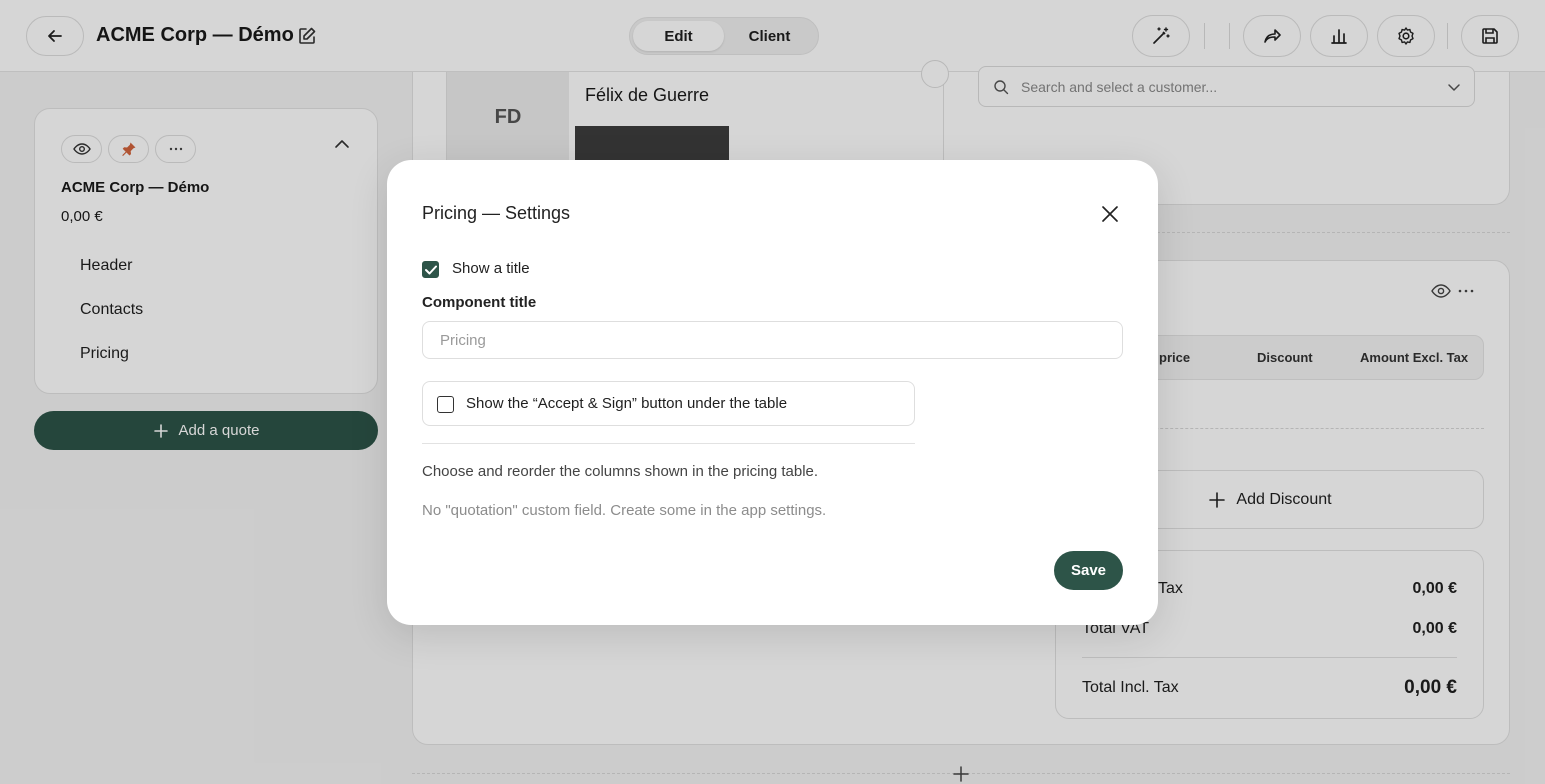 The image size is (1545, 784). I want to click on show-title-checkbox, so click(430, 269).